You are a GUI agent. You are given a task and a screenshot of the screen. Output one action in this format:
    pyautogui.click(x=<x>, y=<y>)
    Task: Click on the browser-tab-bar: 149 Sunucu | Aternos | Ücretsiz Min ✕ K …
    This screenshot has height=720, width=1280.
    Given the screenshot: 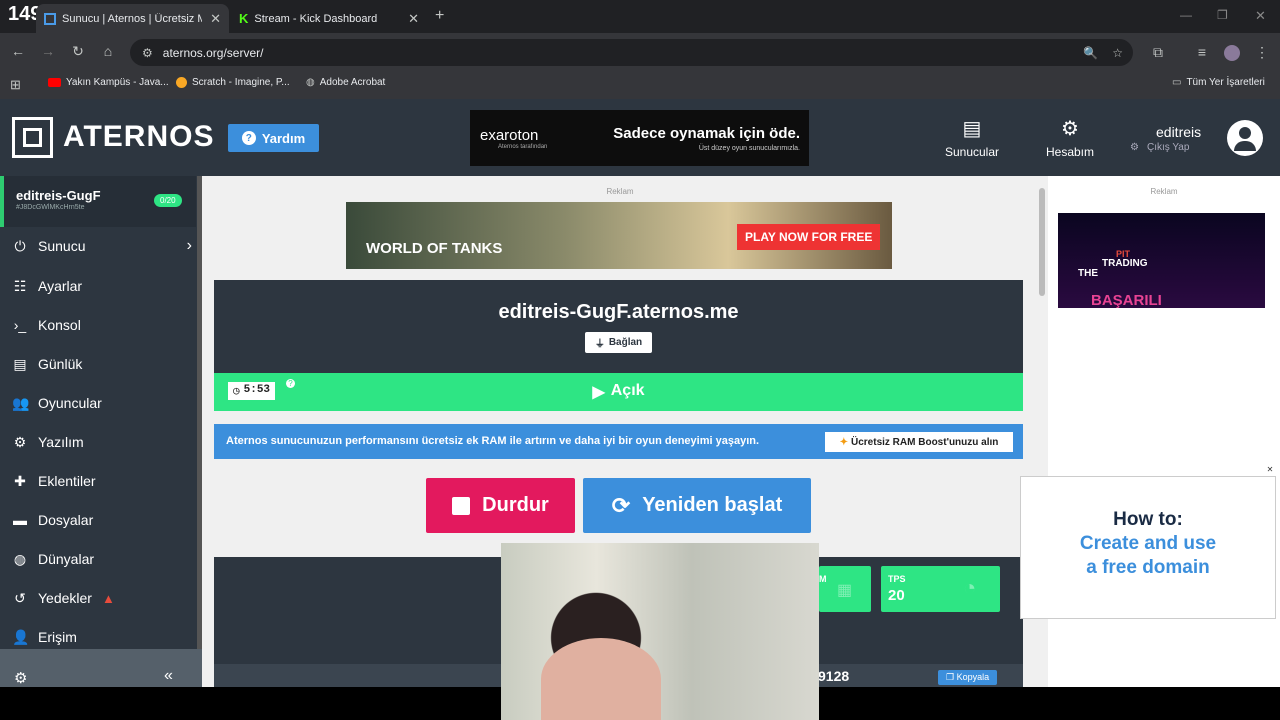 What is the action you would take?
    pyautogui.click(x=640, y=16)
    